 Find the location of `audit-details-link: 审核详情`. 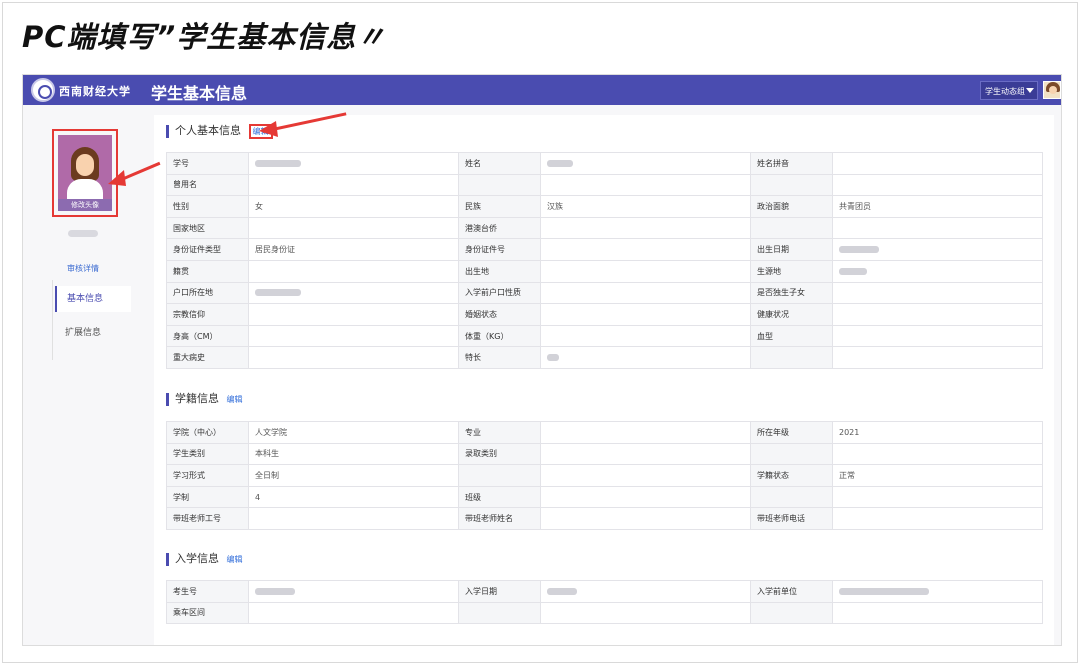

audit-details-link: 审核详情 is located at coordinates (83, 268).